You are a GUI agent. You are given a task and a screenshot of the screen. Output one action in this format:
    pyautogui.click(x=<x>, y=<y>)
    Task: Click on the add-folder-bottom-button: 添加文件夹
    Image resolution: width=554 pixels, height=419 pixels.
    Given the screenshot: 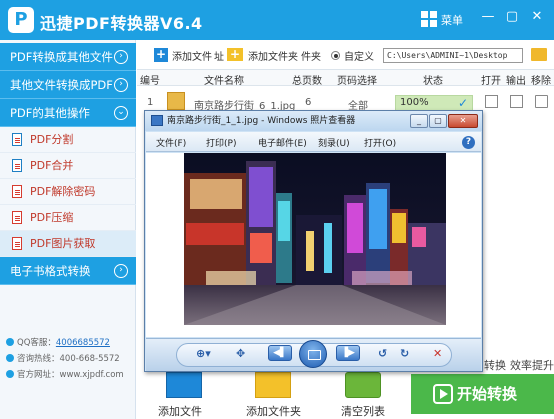 What is the action you would take?
    pyautogui.click(x=273, y=411)
    